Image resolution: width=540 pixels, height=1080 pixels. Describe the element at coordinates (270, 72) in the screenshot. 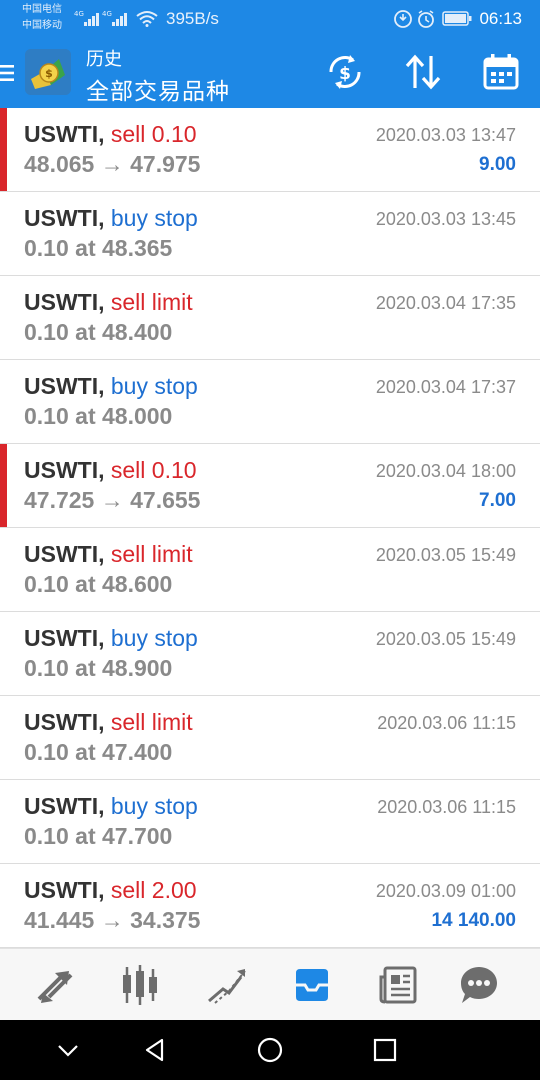

I see `app-bar: $ 历史 全部交易品种 $` at that location.